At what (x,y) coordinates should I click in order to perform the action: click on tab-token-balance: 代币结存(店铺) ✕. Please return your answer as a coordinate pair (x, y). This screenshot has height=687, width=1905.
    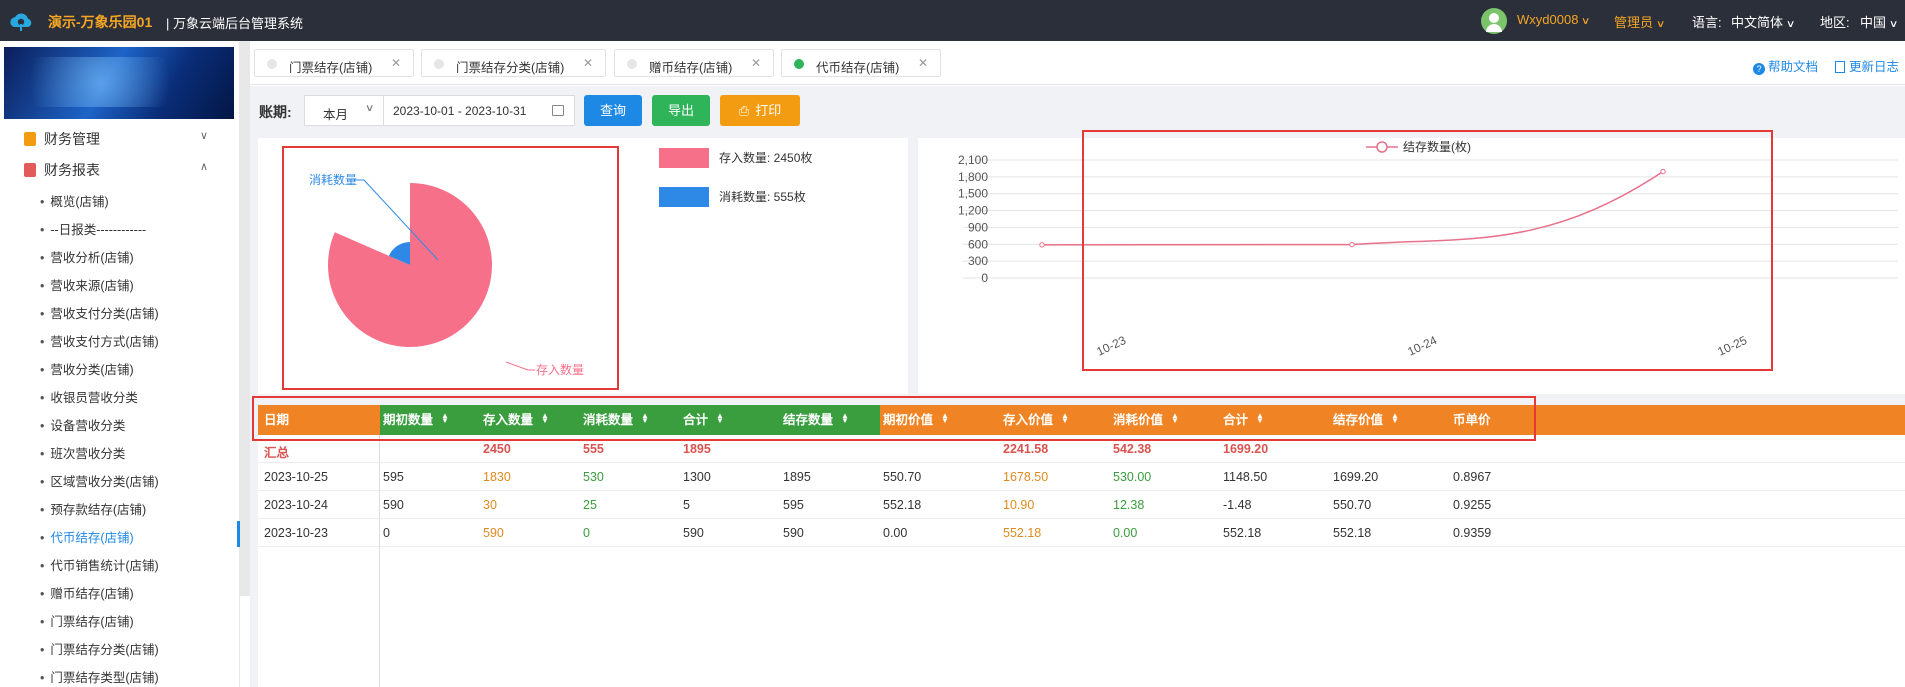
    Looking at the image, I should click on (861, 63).